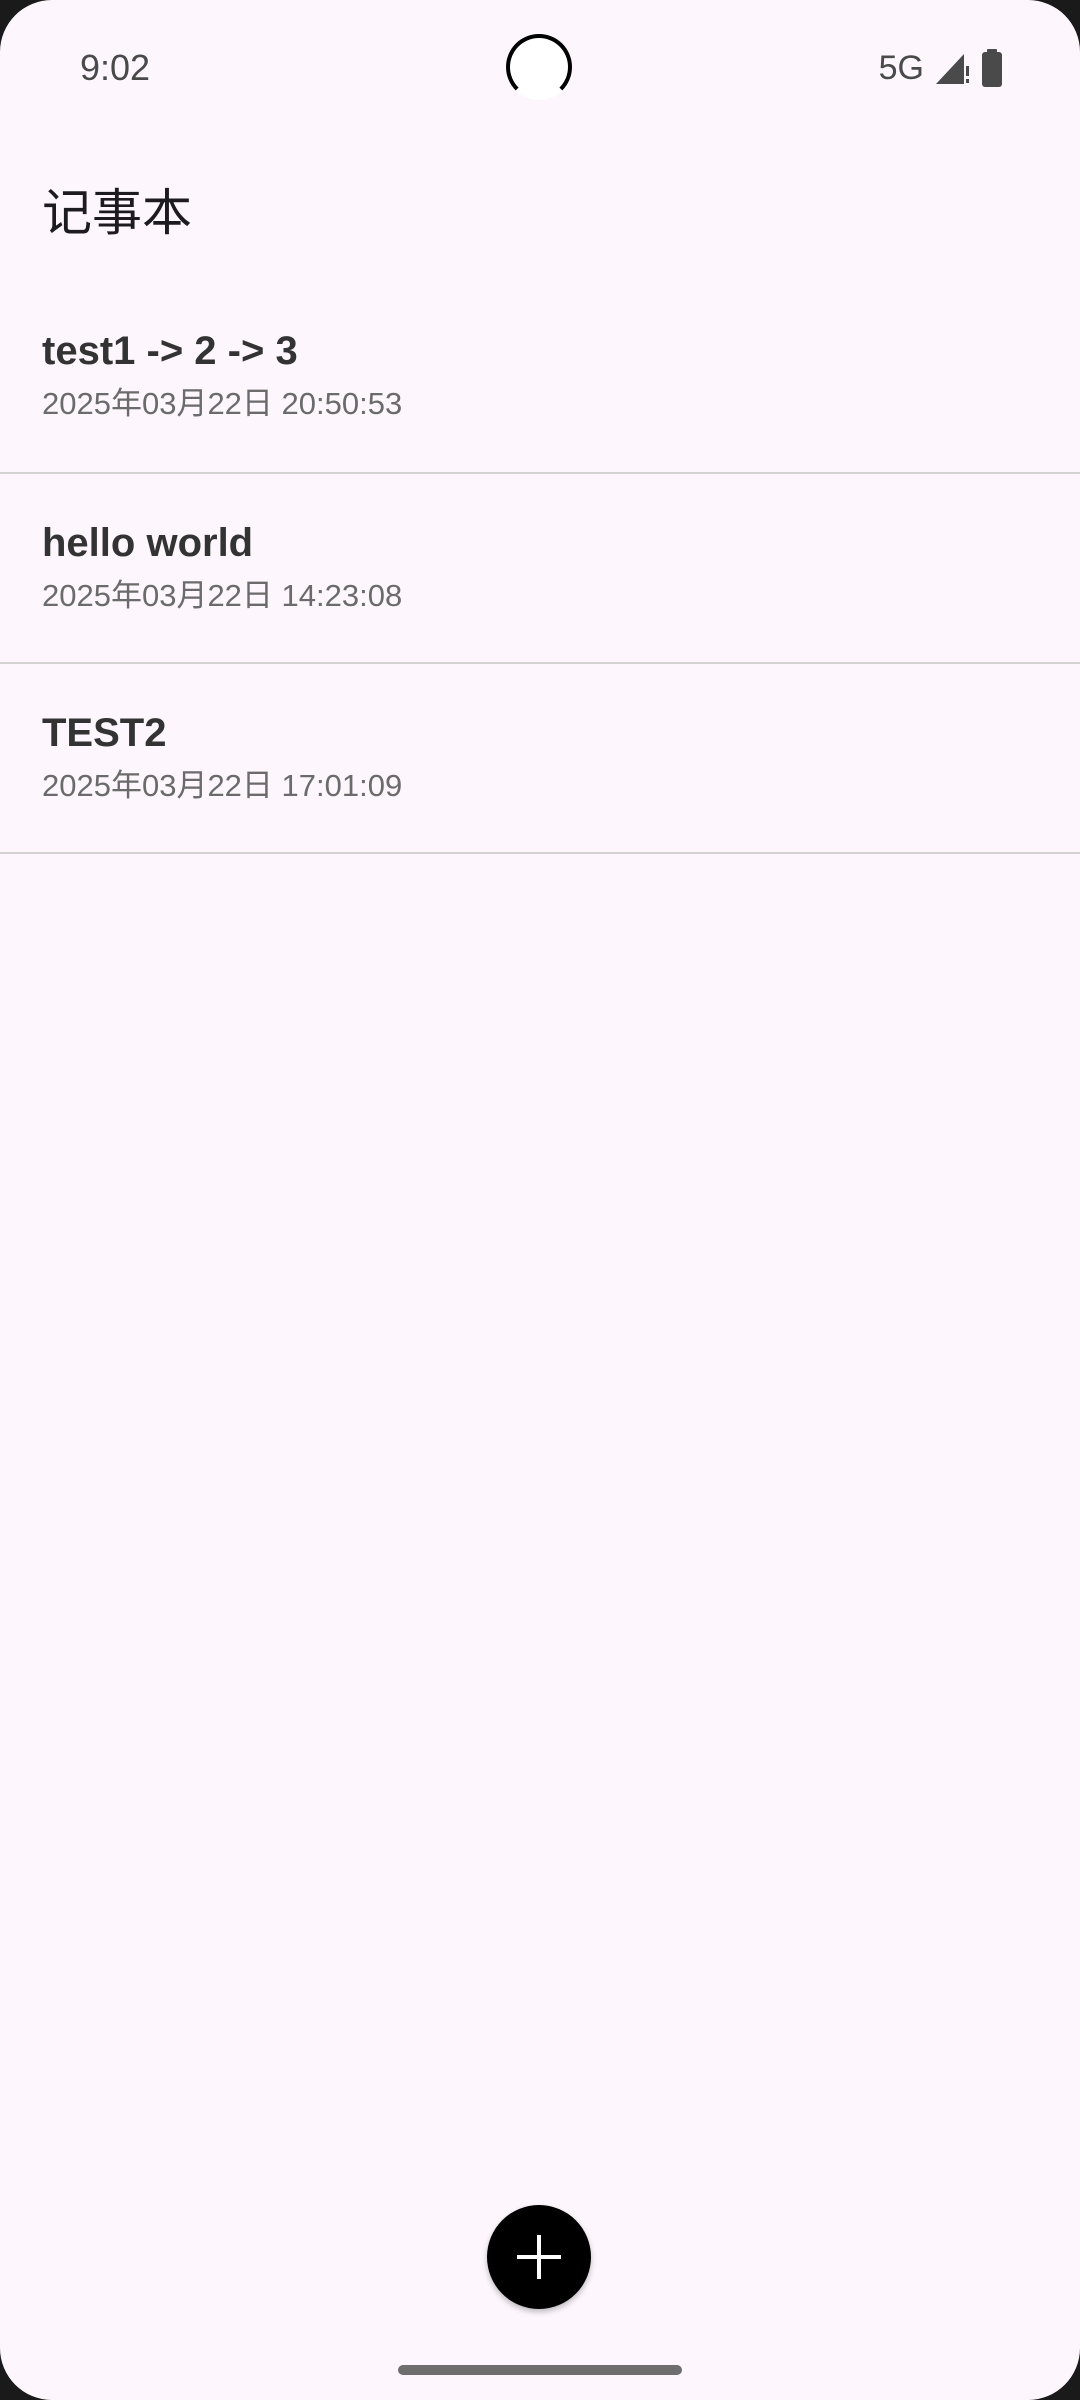 This screenshot has height=2400, width=1080. I want to click on add-note-button, so click(539, 2257).